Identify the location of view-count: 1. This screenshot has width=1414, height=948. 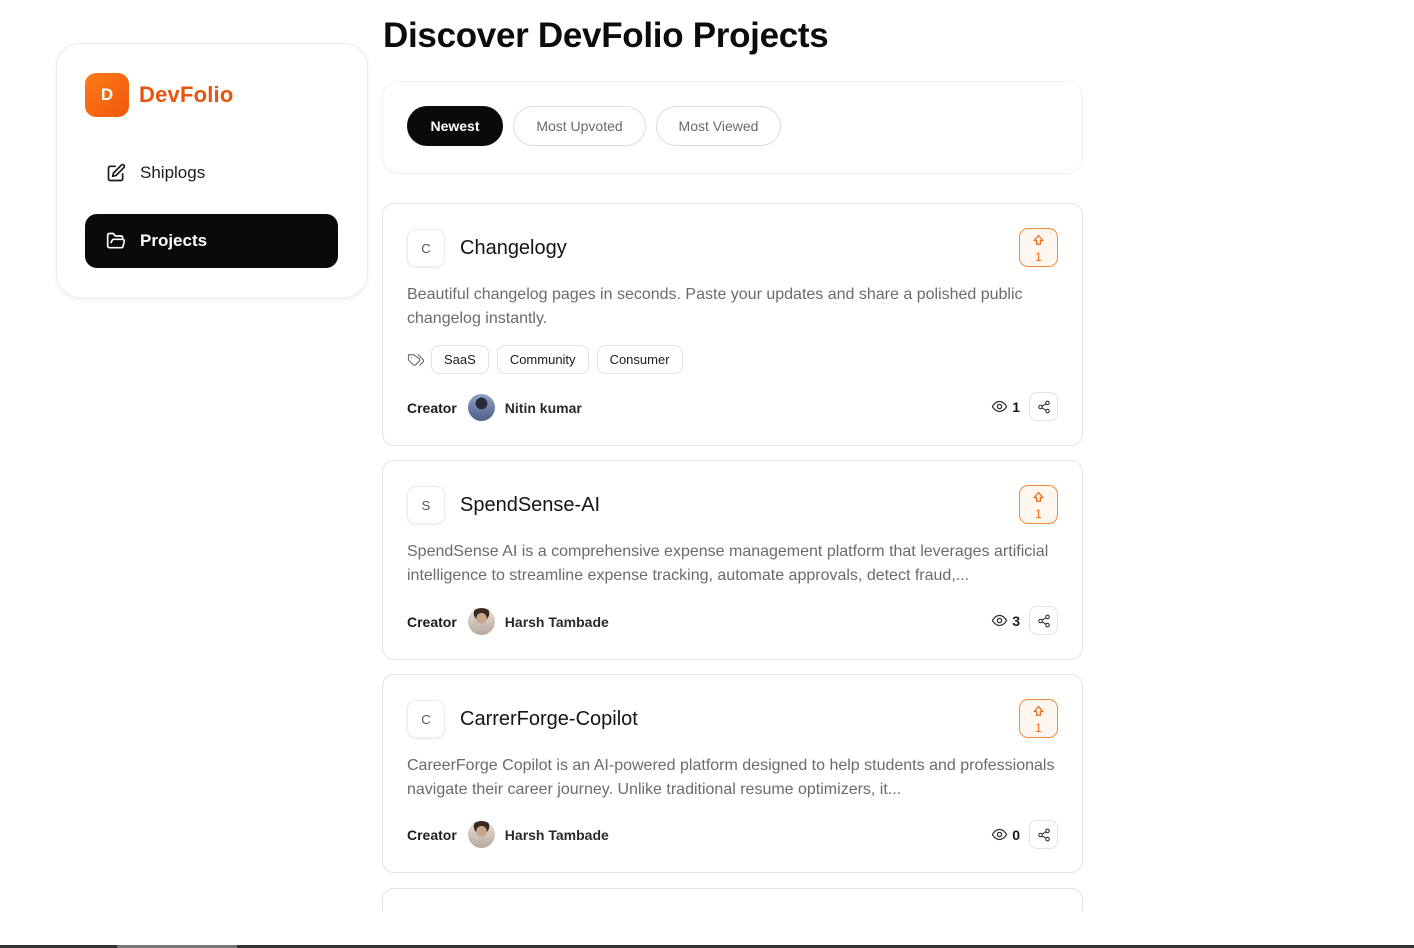
(1005, 406).